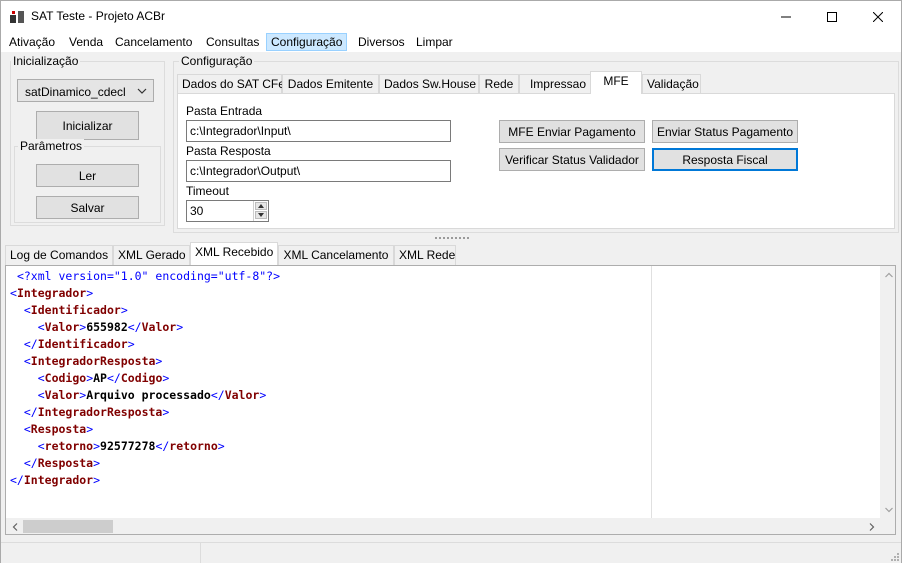 The image size is (902, 563). I want to click on tab-dados-emitente: Dados Emitente, so click(330, 84).